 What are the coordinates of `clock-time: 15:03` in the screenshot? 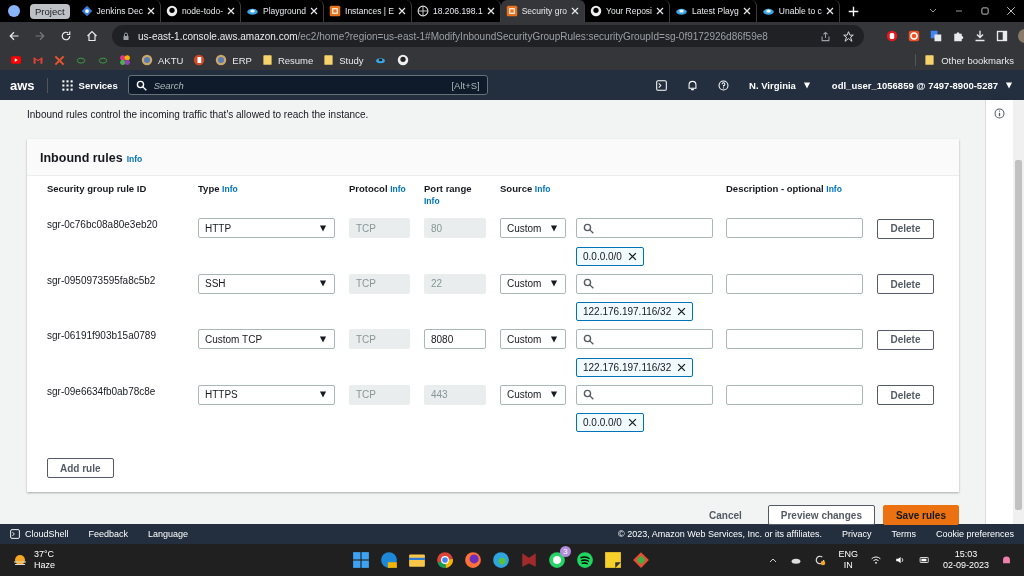 It's located at (965, 554).